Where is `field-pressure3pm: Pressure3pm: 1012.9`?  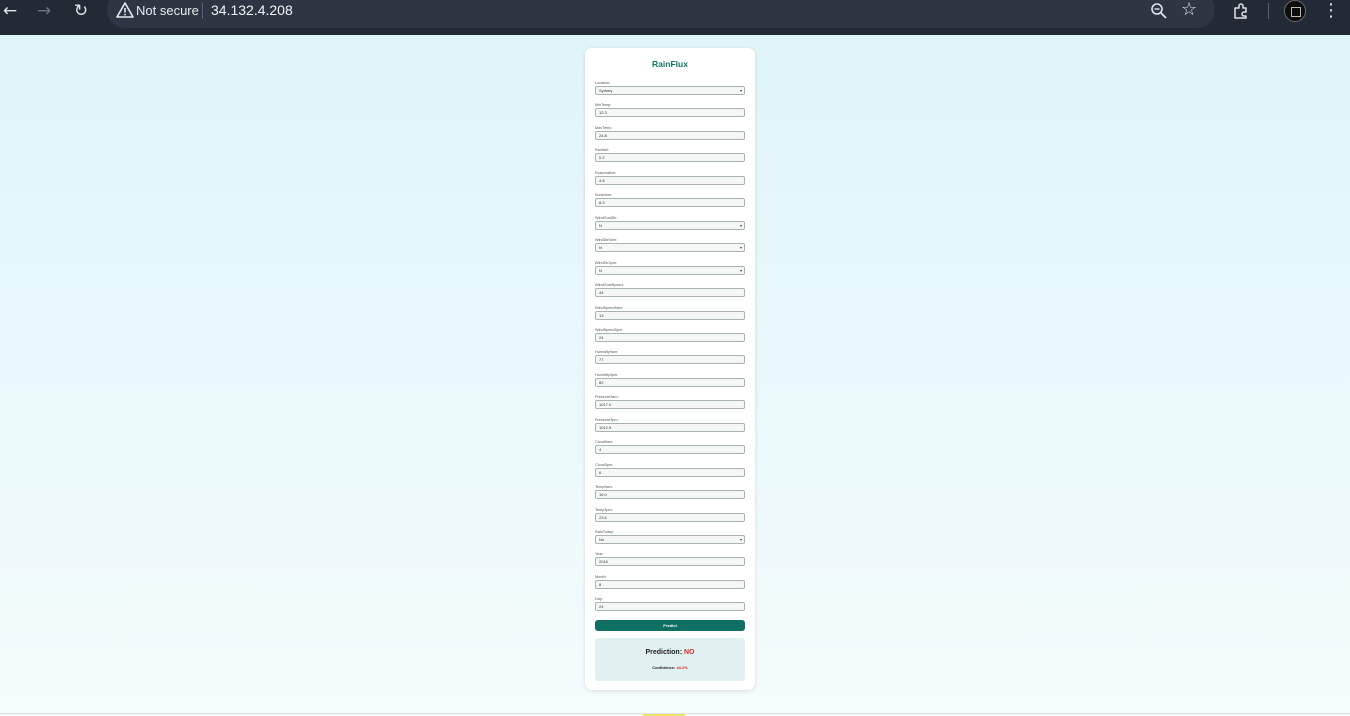 field-pressure3pm: Pressure3pm: 1012.9 is located at coordinates (670, 429).